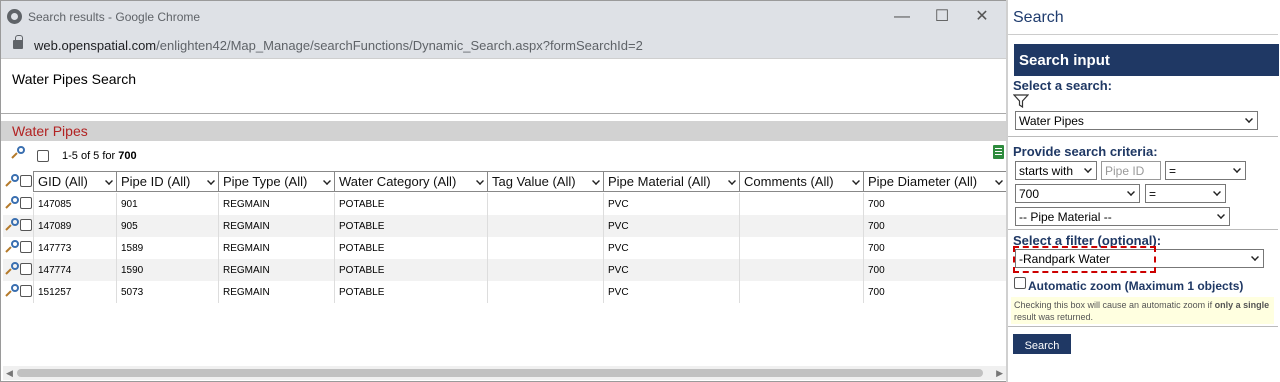  What do you see at coordinates (982, 17) in the screenshot?
I see `close-button: ✕` at bounding box center [982, 17].